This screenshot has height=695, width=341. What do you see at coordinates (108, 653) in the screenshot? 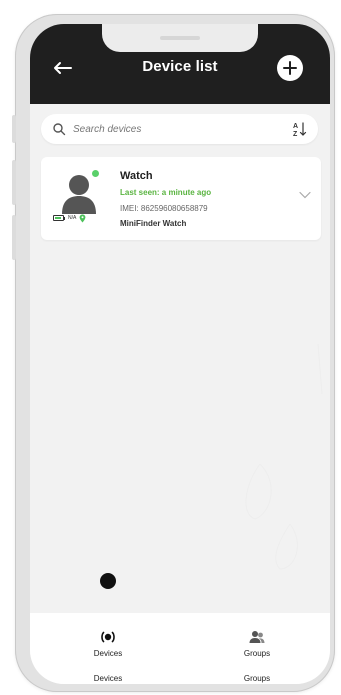
I see `tab-devices-label: Devices` at bounding box center [108, 653].